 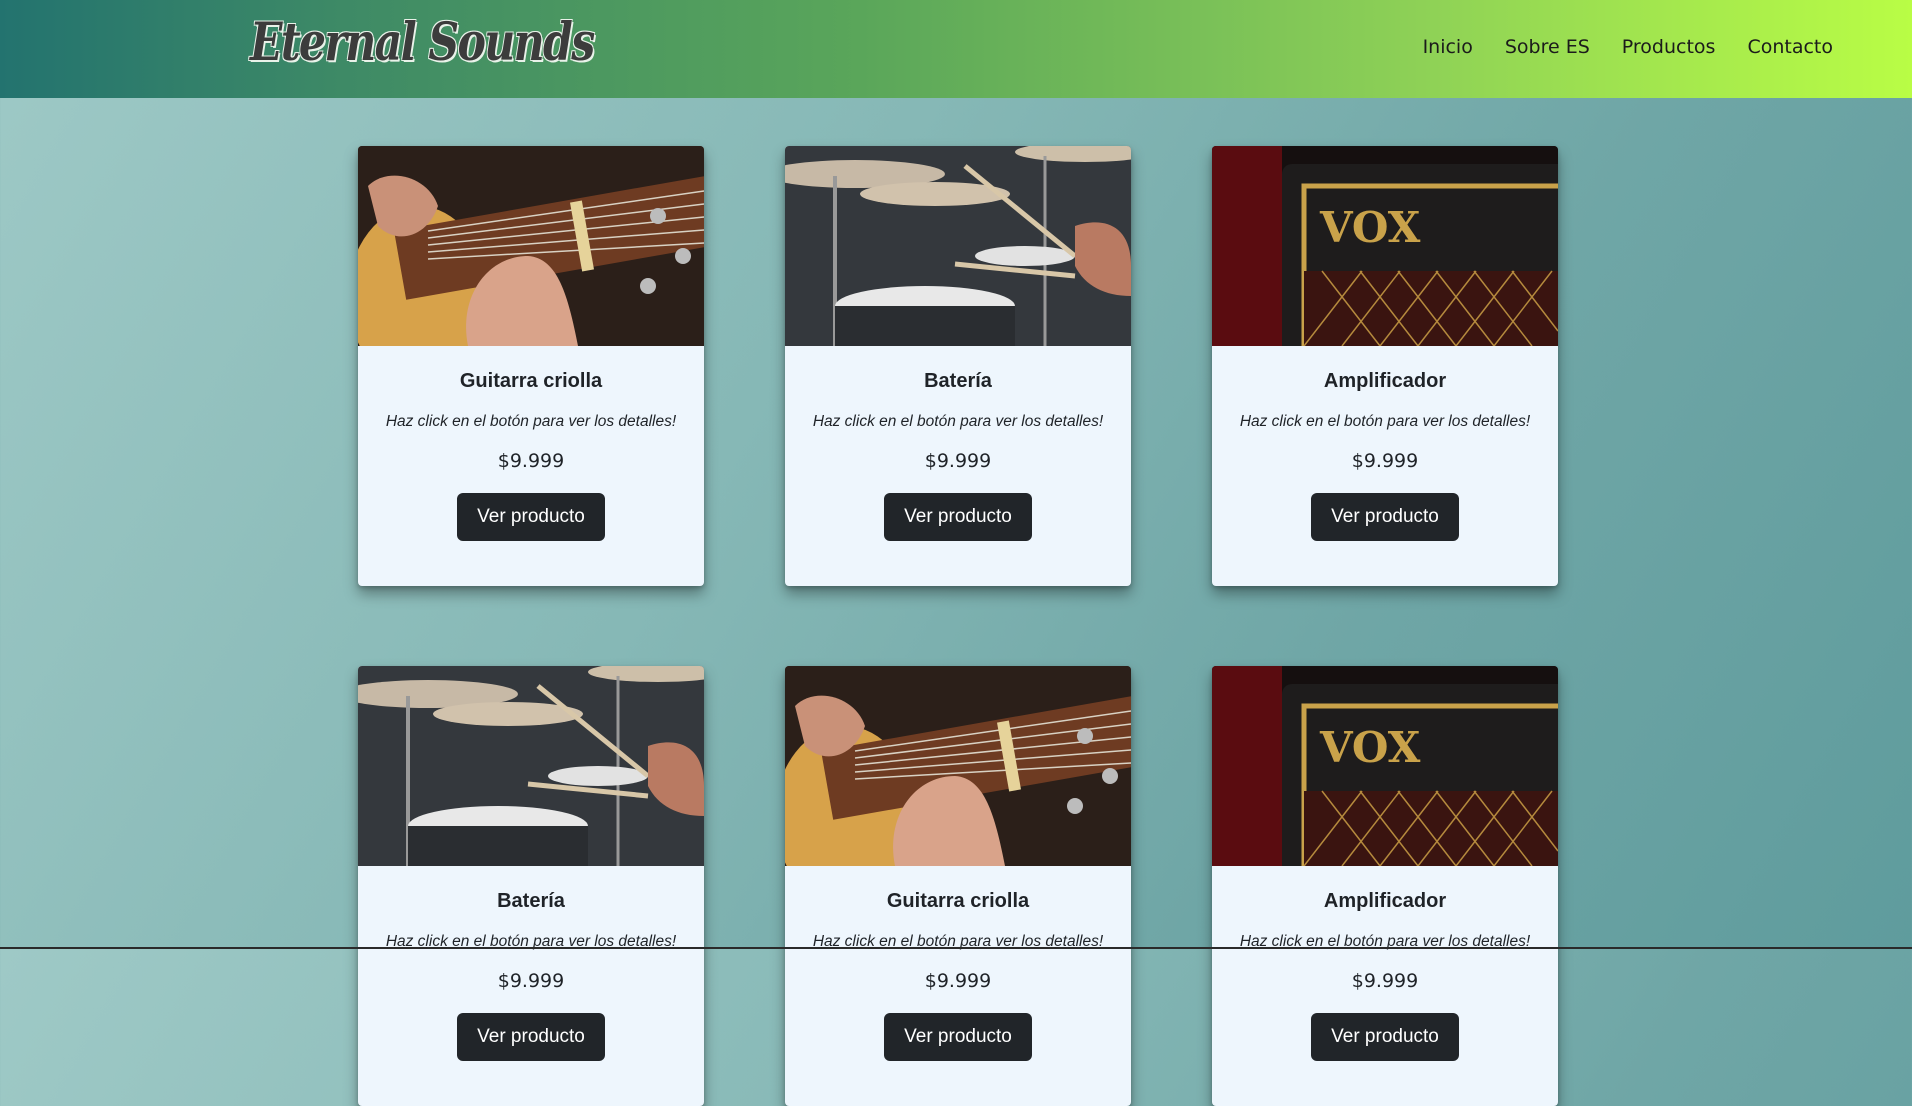 I want to click on nav-link-sobre-es: Sobre ES, so click(x=1547, y=47).